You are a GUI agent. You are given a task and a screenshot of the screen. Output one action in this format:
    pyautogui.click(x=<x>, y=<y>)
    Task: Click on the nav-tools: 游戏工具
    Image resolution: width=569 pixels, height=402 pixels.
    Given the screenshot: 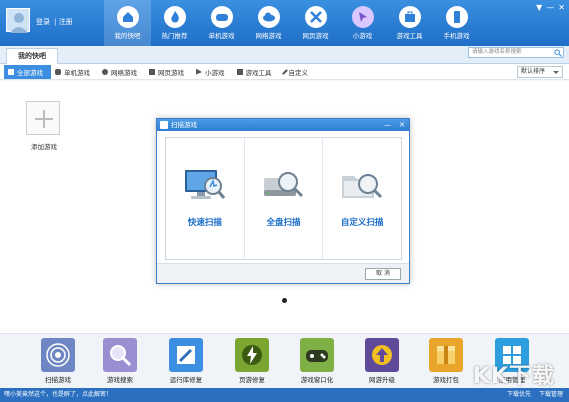 What is the action you would take?
    pyautogui.click(x=409, y=23)
    